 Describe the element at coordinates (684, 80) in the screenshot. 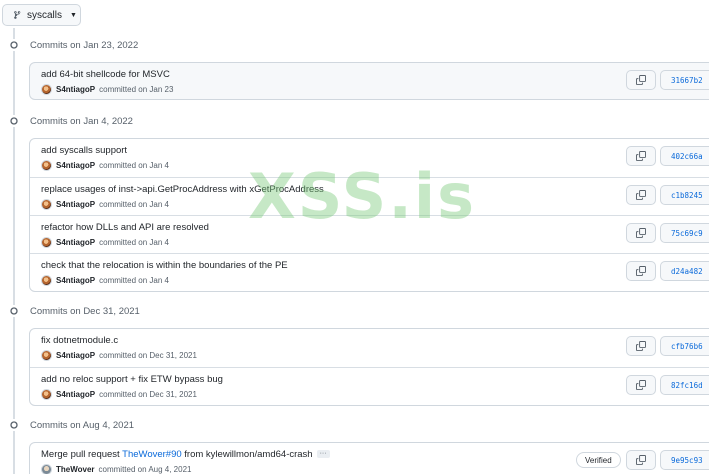

I see `commit-sha-link: 31667b2` at that location.